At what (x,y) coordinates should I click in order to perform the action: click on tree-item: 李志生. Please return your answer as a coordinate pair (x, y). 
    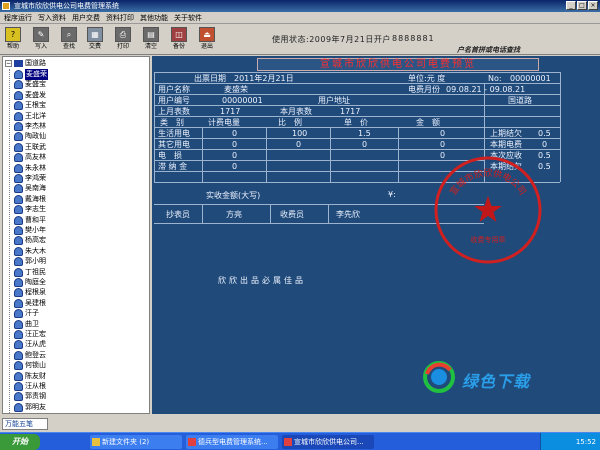
    Looking at the image, I should click on (30, 209).